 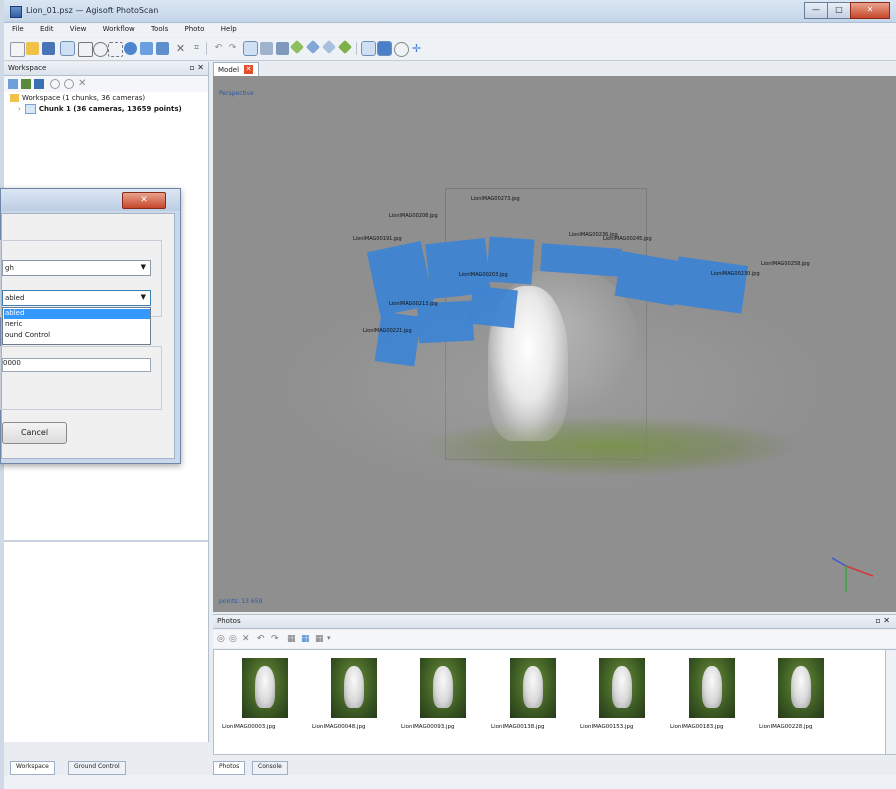 What do you see at coordinates (222, 639) in the screenshot?
I see `enable-photo-icon: ◎` at bounding box center [222, 639].